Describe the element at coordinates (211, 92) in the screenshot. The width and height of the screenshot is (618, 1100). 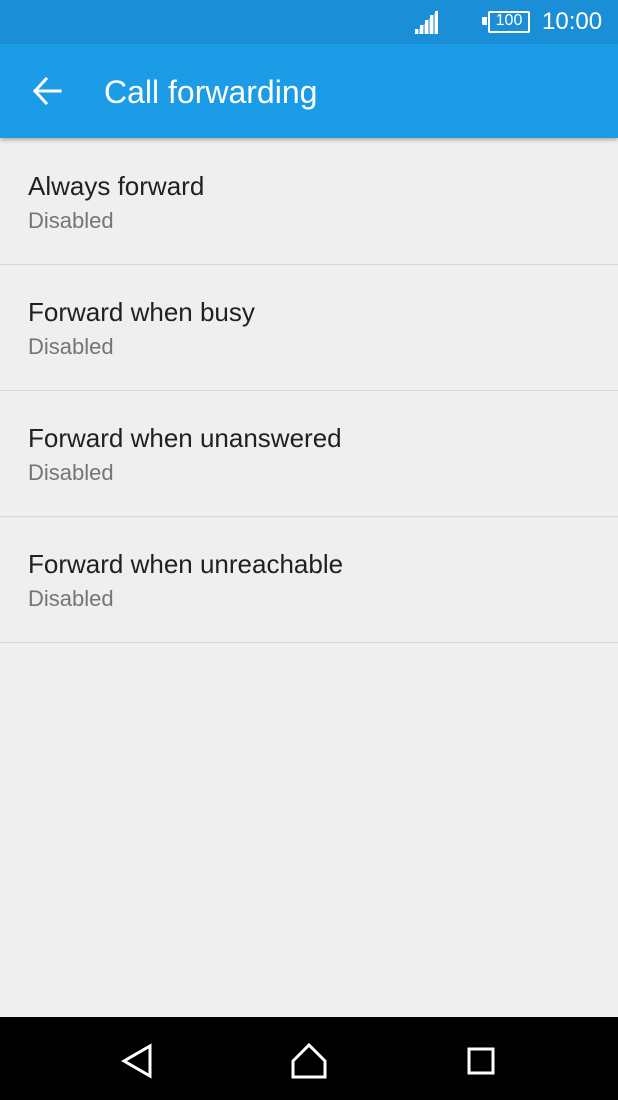
I see `page-title: Call forwarding` at that location.